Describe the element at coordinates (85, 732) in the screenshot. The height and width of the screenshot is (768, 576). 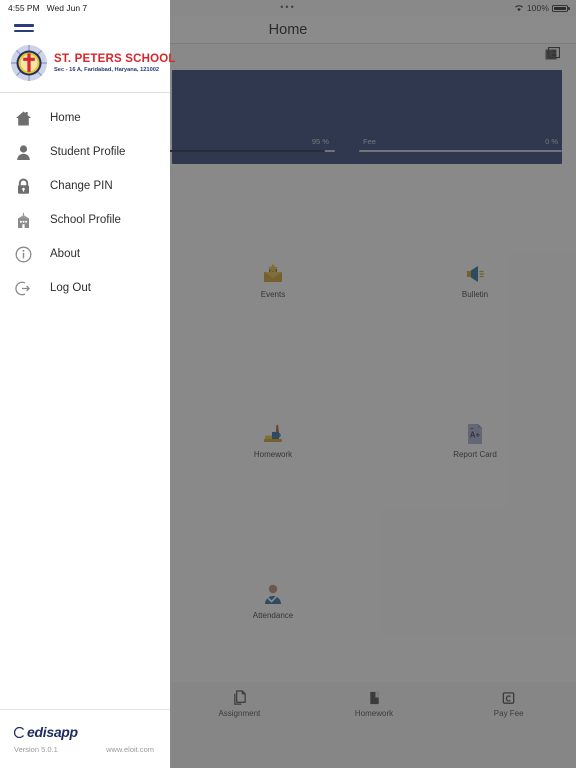
I see `edisapp-logo: edisapp` at that location.